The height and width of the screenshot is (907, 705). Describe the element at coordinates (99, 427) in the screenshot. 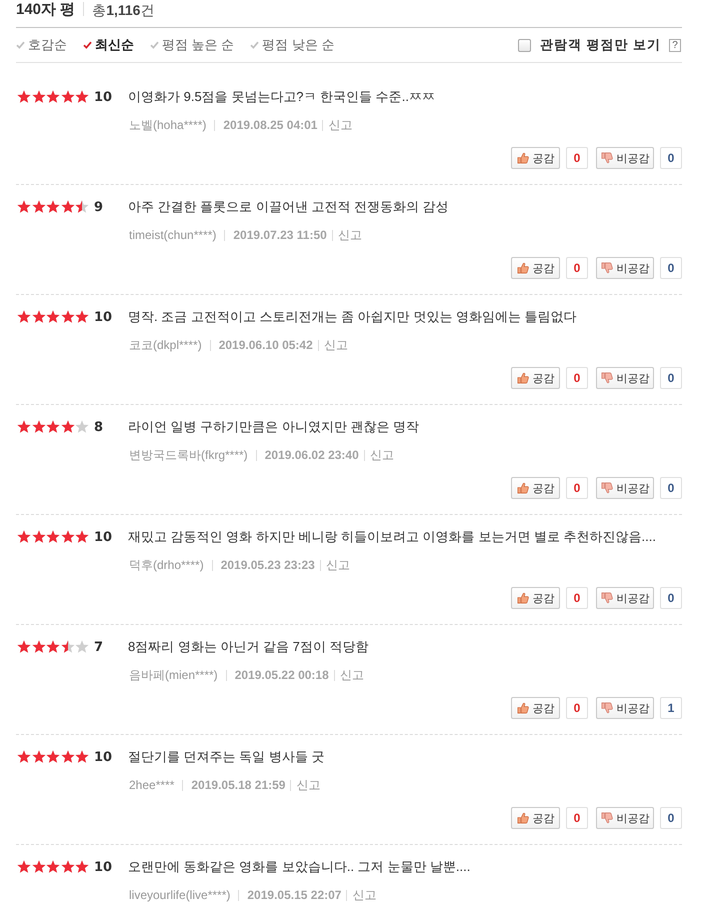

I see `score: 8` at that location.